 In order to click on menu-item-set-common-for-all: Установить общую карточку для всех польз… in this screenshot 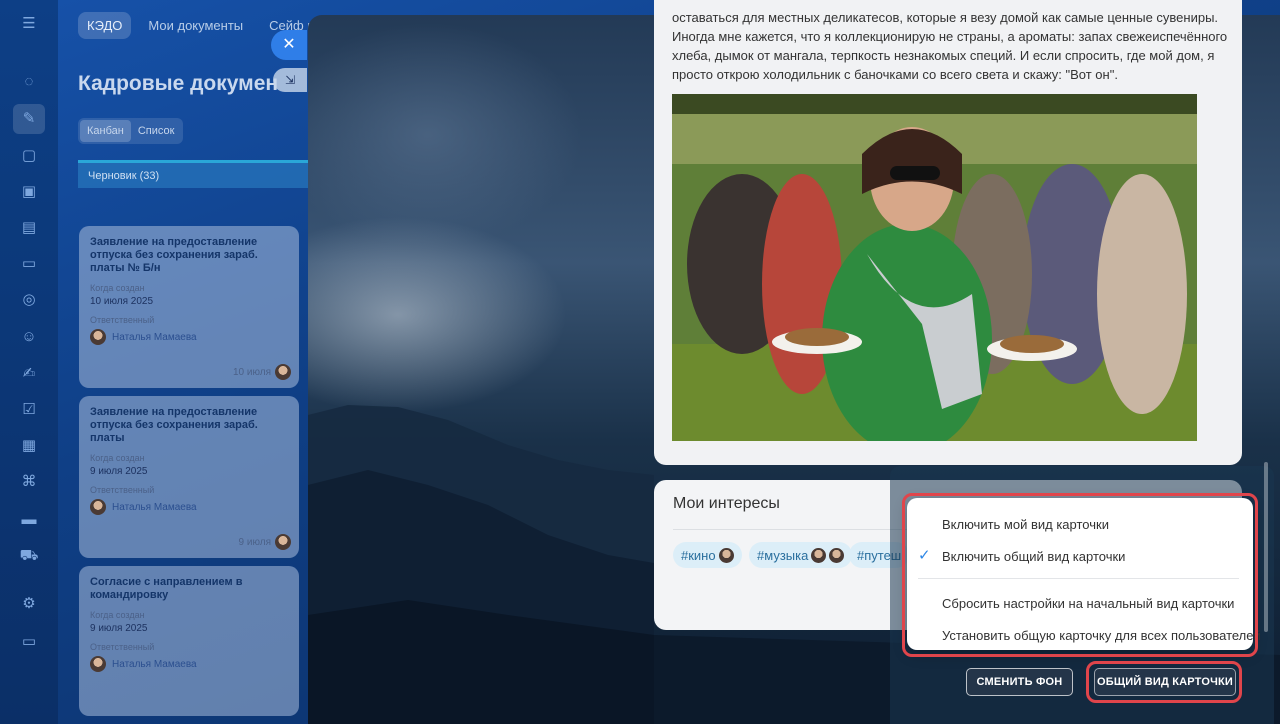, I will do `click(1101, 635)`.